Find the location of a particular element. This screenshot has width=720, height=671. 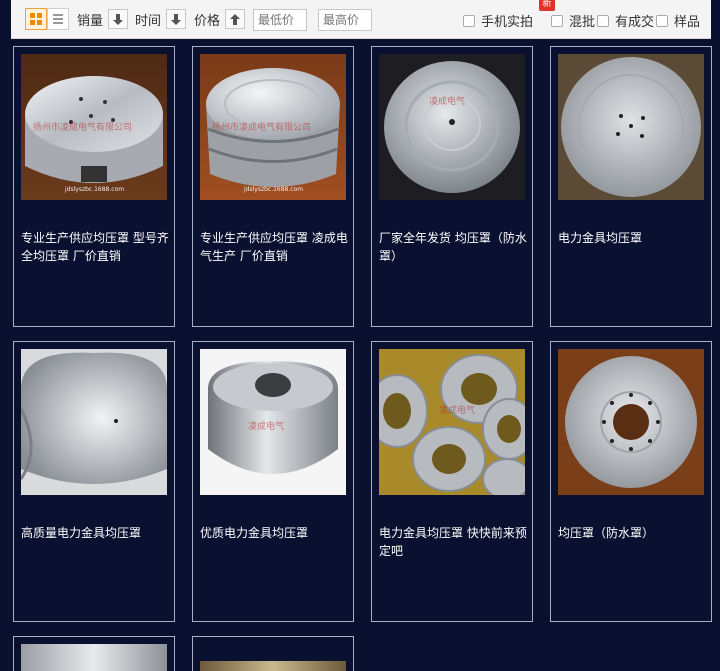

view-toggle is located at coordinates (47, 19).